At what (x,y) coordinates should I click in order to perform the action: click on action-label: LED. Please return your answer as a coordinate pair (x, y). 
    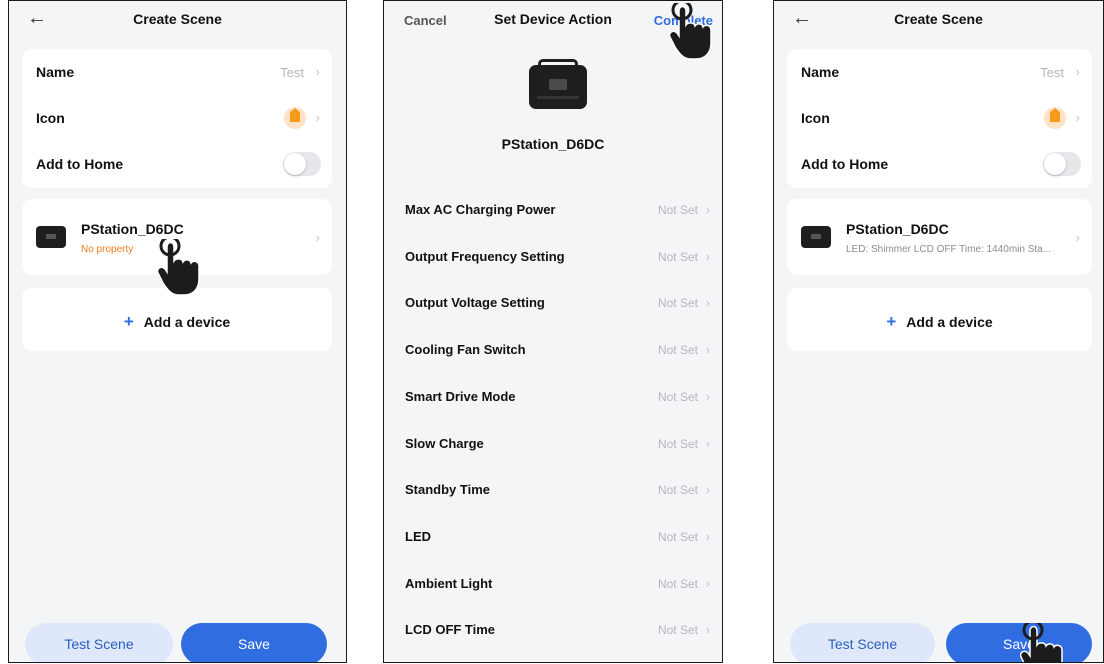
    Looking at the image, I should click on (418, 536).